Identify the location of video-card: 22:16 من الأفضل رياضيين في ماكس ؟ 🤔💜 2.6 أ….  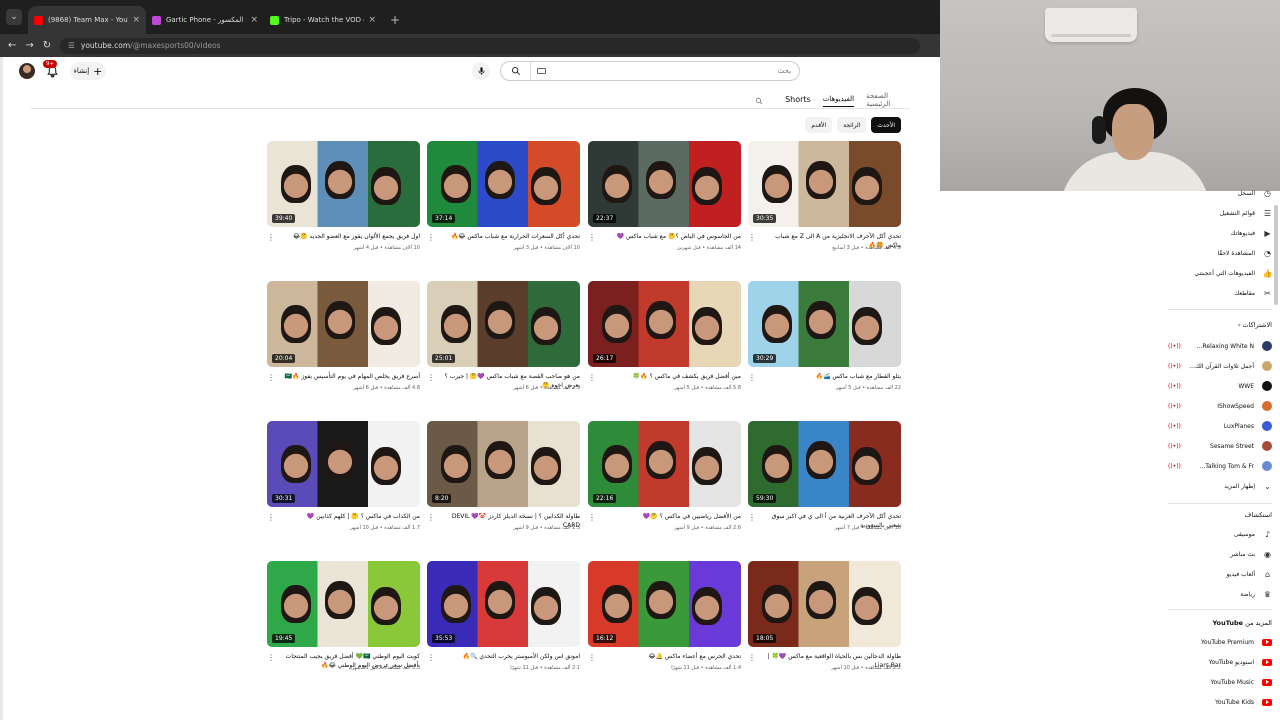
(664, 486).